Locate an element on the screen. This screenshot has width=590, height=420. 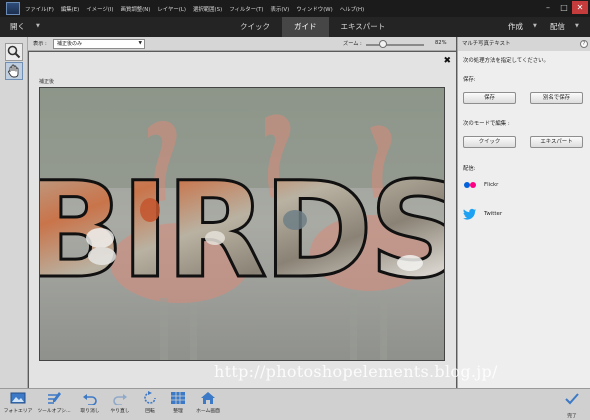
undo-icon is located at coordinates (90, 399).